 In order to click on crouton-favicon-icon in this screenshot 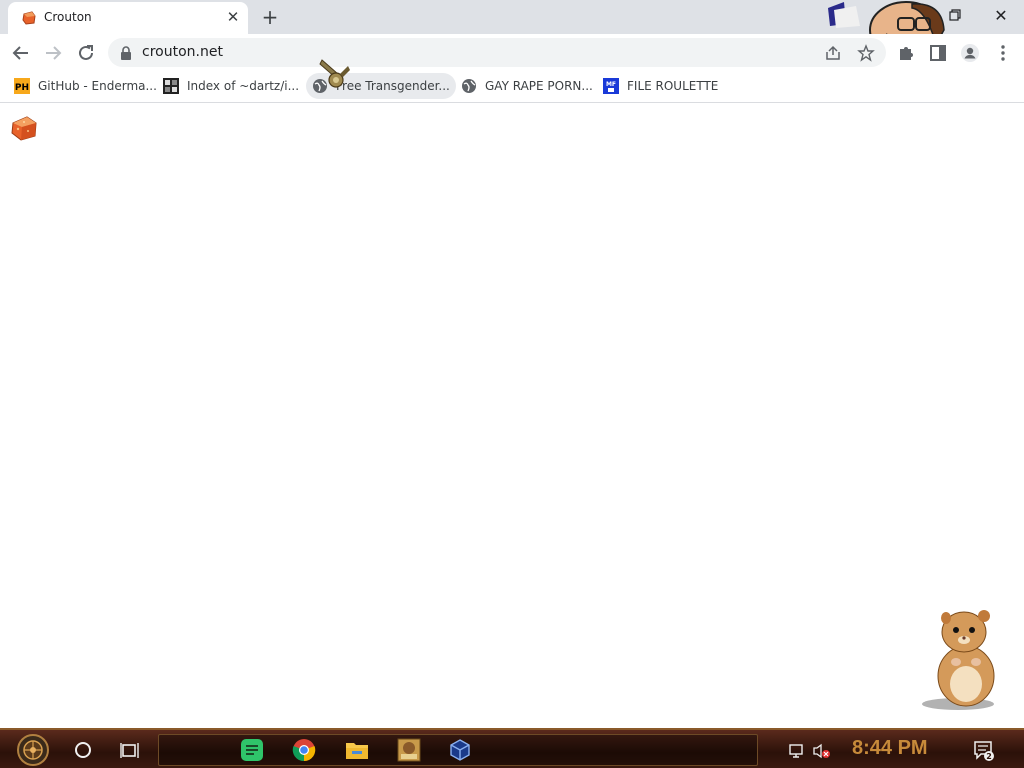, I will do `click(29, 18)`.